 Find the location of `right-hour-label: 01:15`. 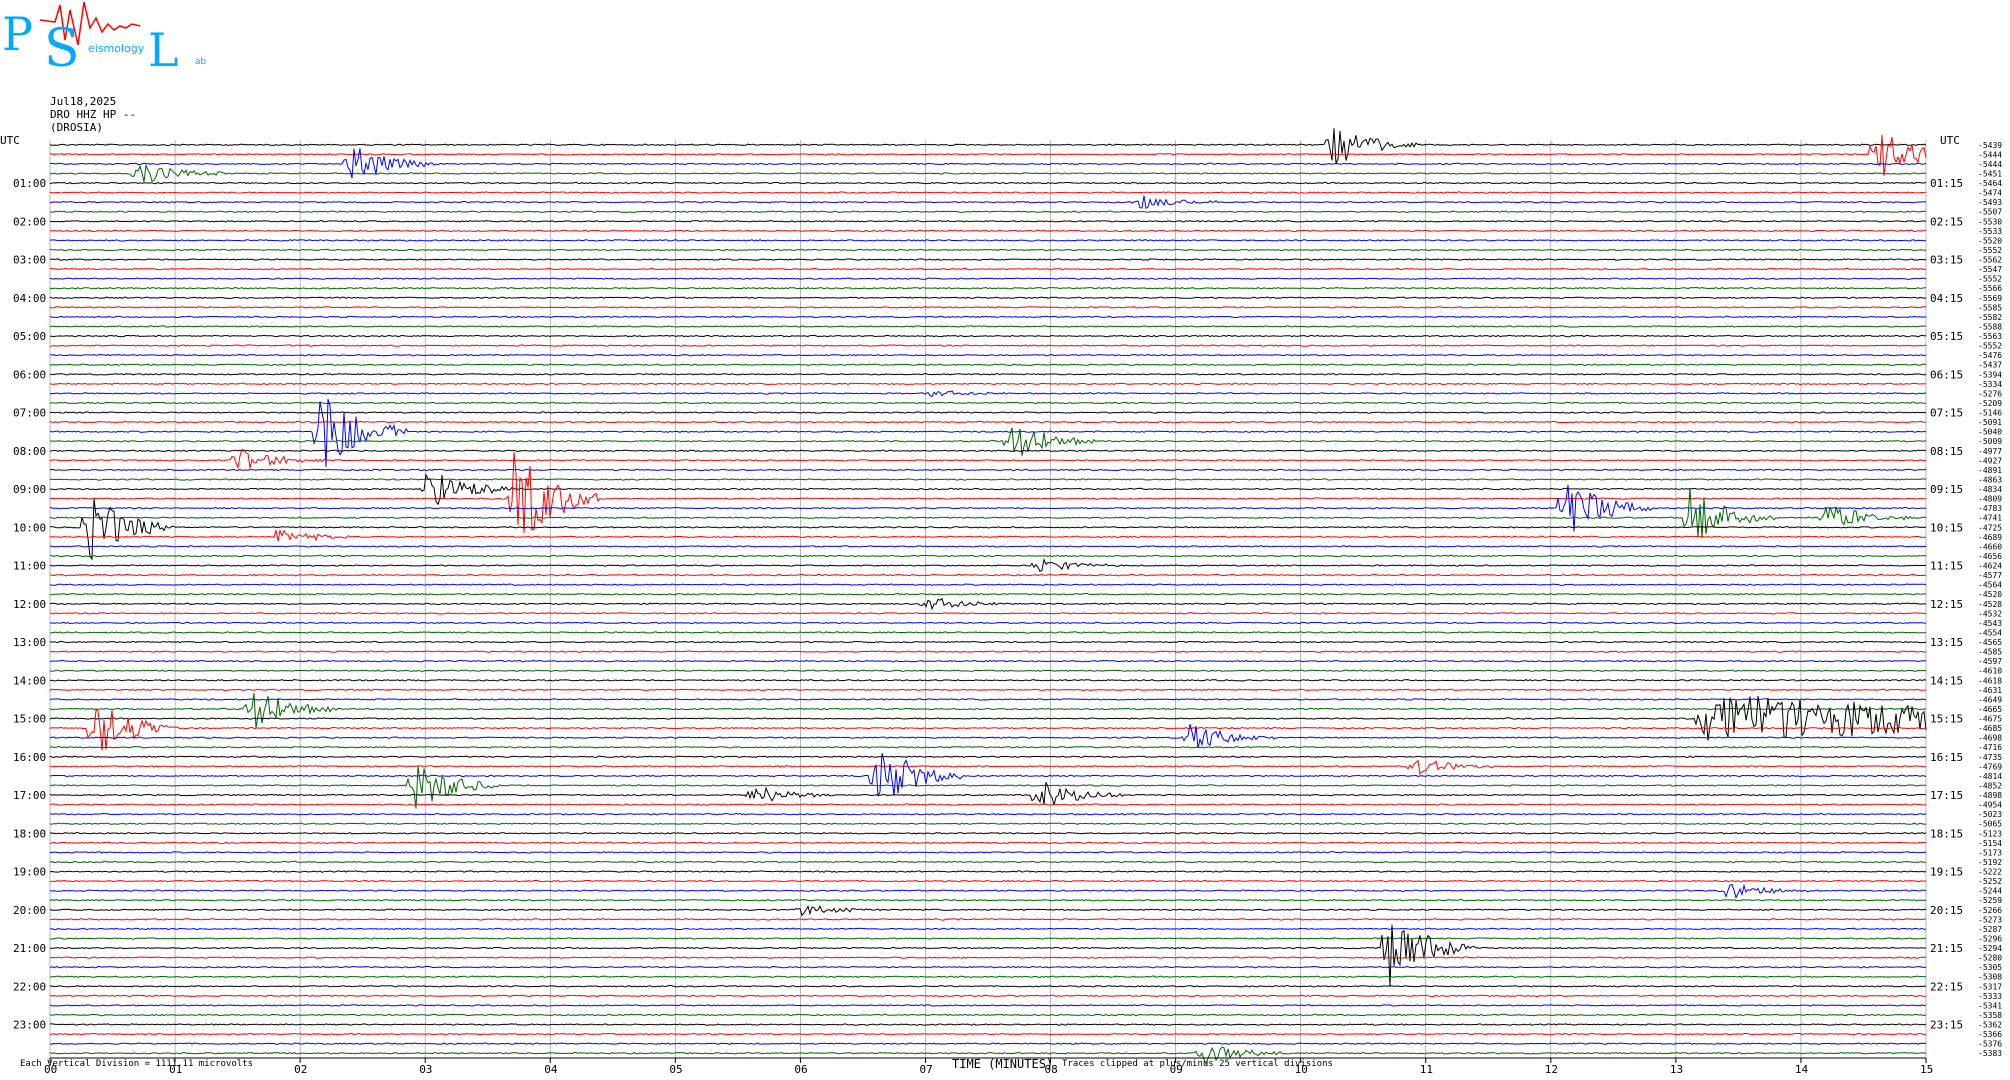

right-hour-label: 01:15 is located at coordinates (1946, 183).